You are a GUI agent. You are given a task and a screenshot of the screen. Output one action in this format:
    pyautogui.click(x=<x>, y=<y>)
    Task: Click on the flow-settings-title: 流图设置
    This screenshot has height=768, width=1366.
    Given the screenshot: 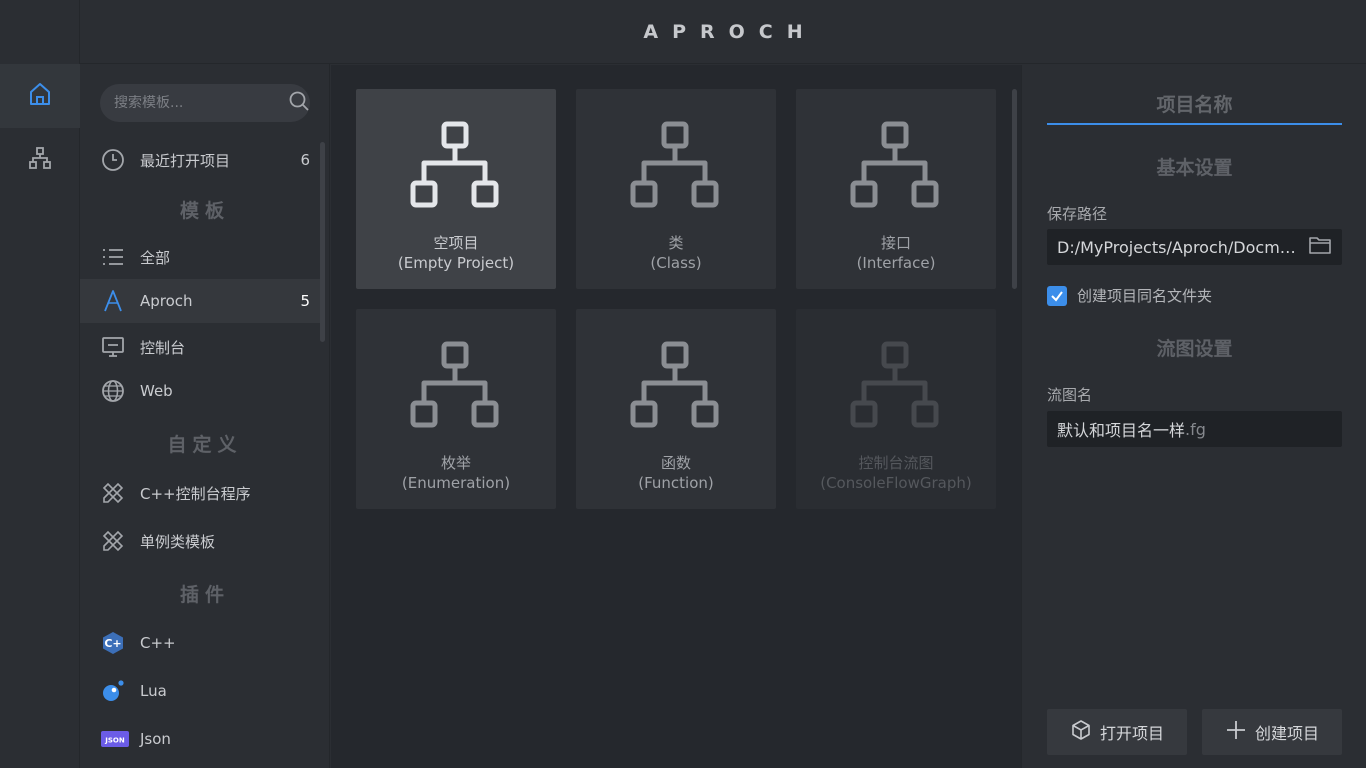 What is the action you would take?
    pyautogui.click(x=1194, y=349)
    